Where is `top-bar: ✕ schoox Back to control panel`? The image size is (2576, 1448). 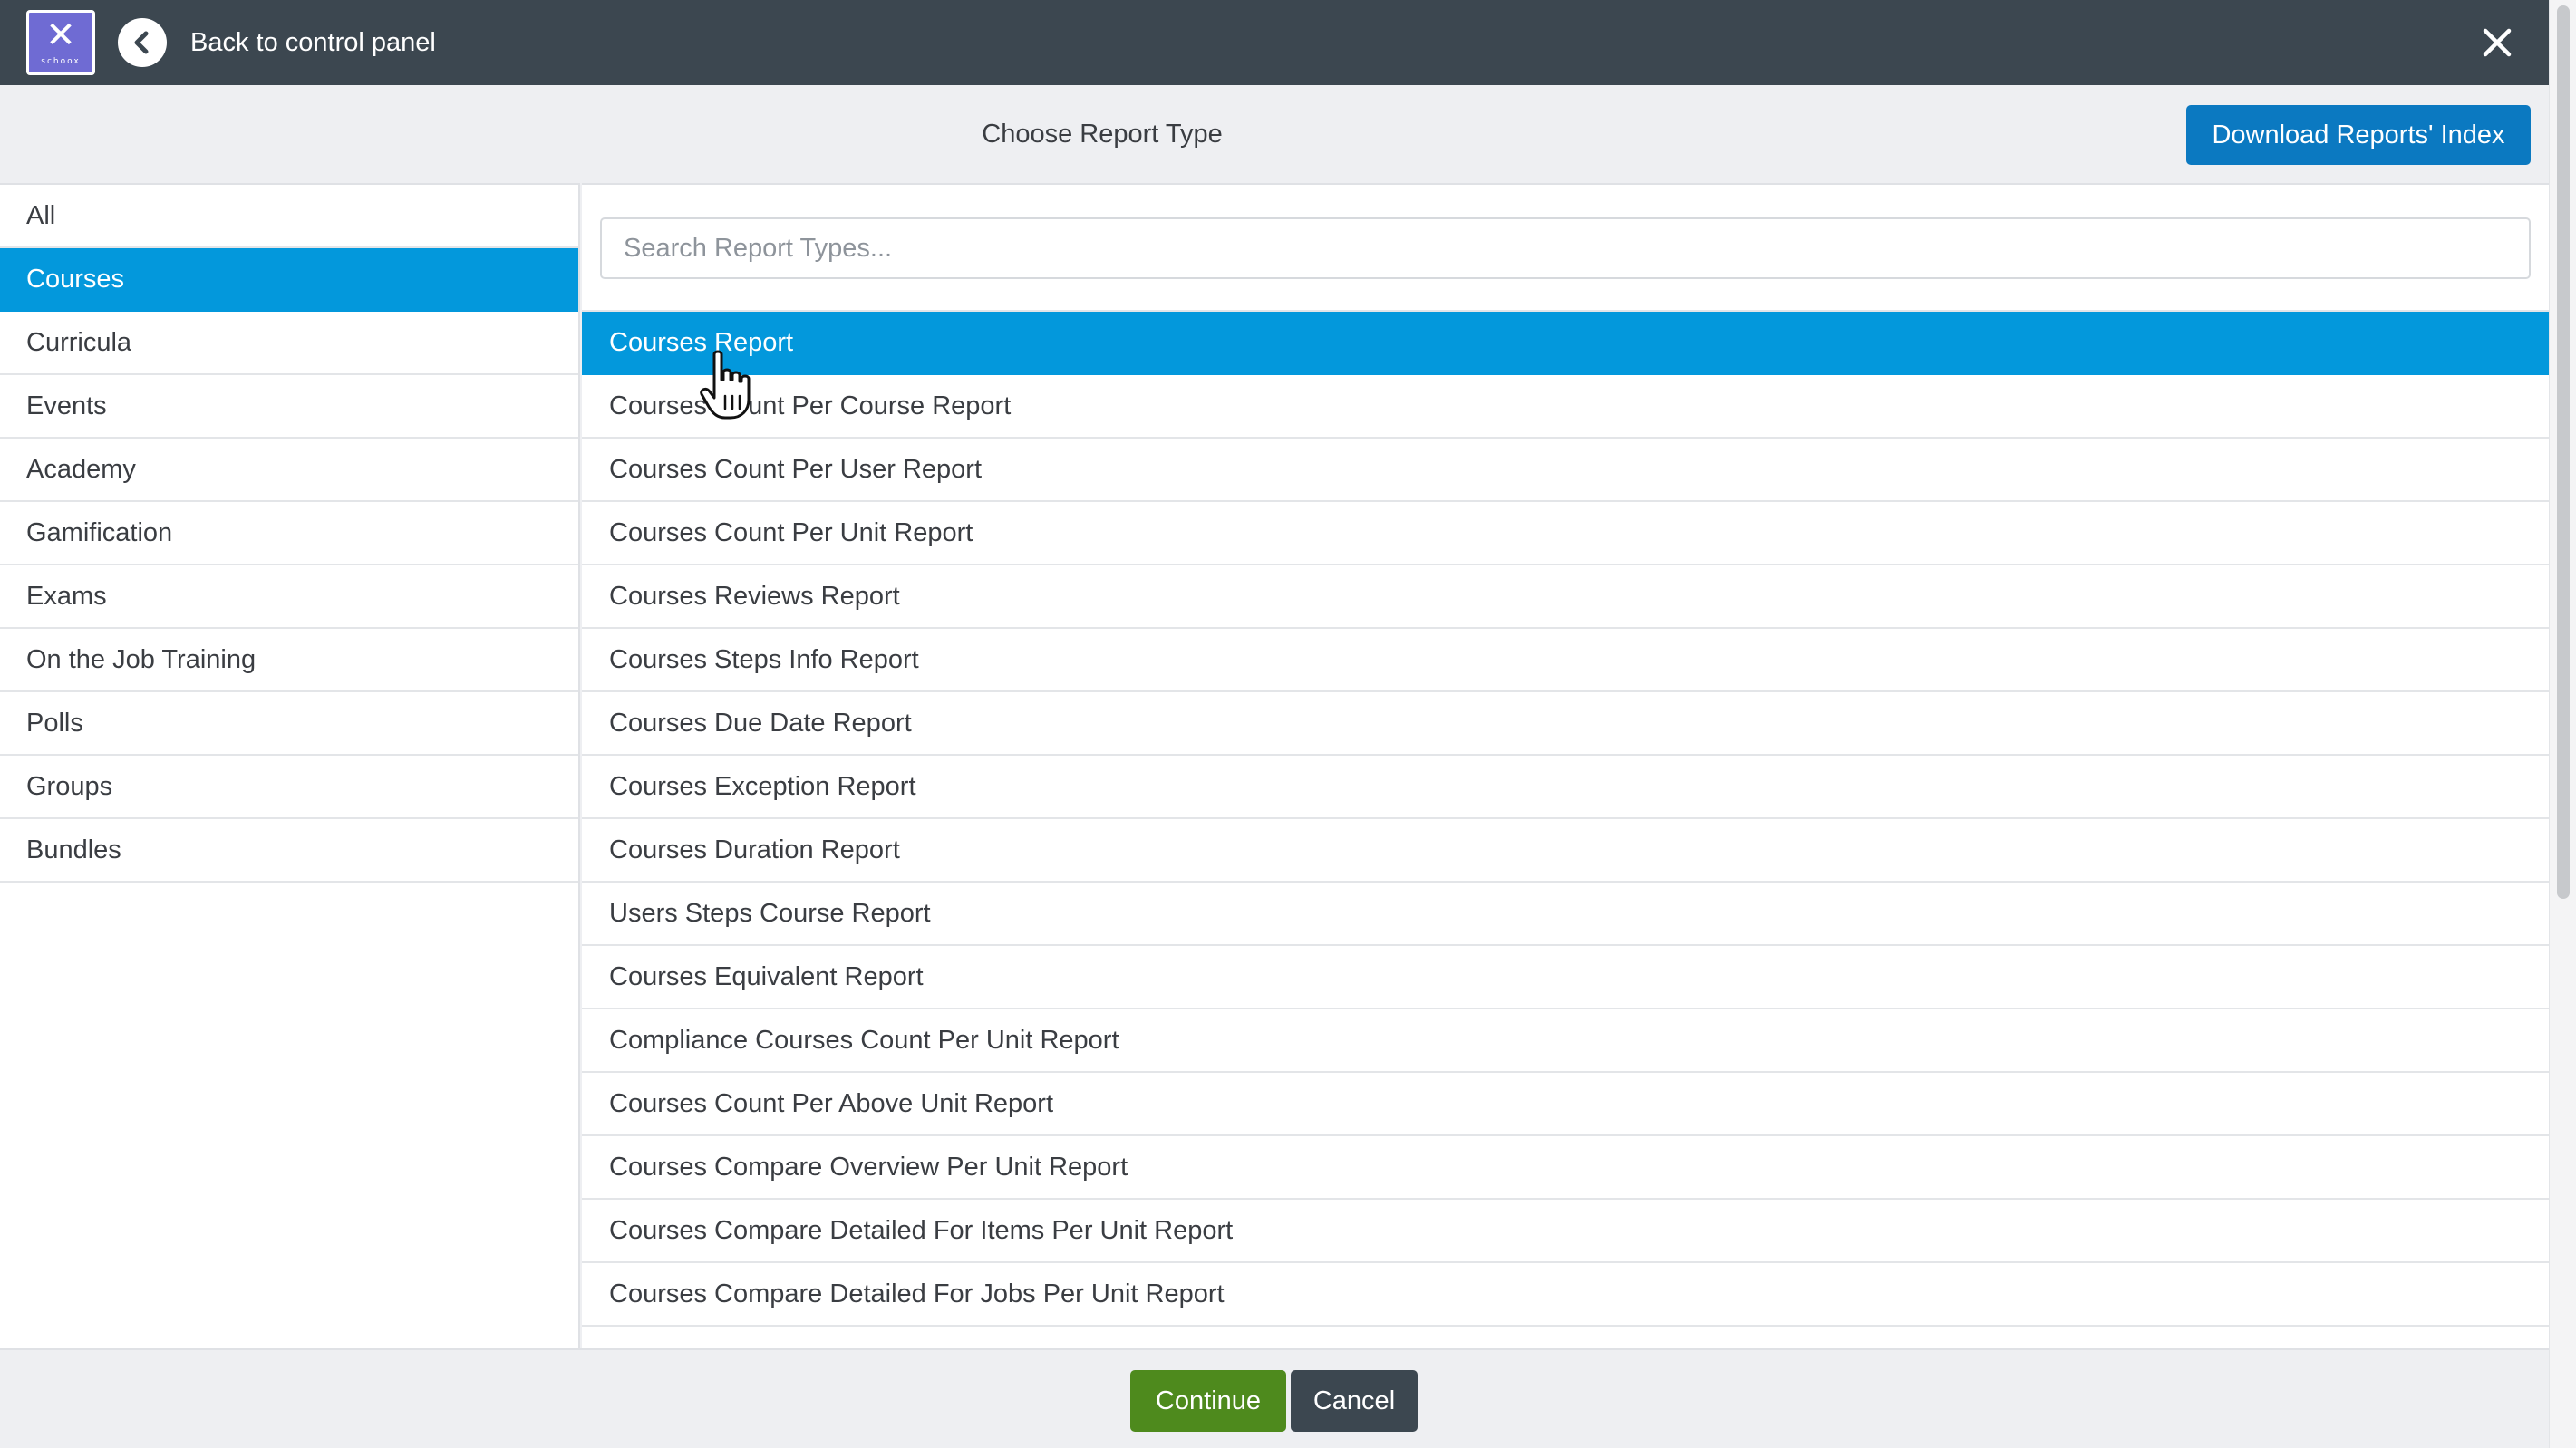 top-bar: ✕ schoox Back to control panel is located at coordinates (1274, 42).